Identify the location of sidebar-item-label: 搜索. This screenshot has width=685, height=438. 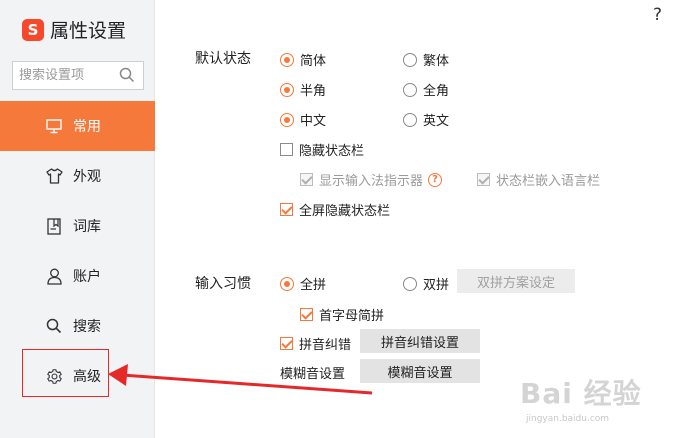
(87, 327).